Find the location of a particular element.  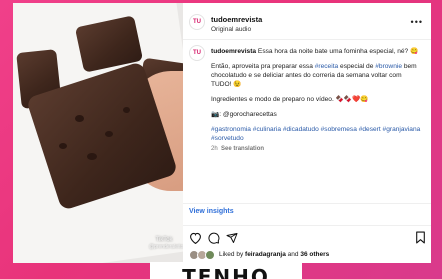

caption-text: Então, aproveita pra preparar essa is located at coordinates (263, 66).